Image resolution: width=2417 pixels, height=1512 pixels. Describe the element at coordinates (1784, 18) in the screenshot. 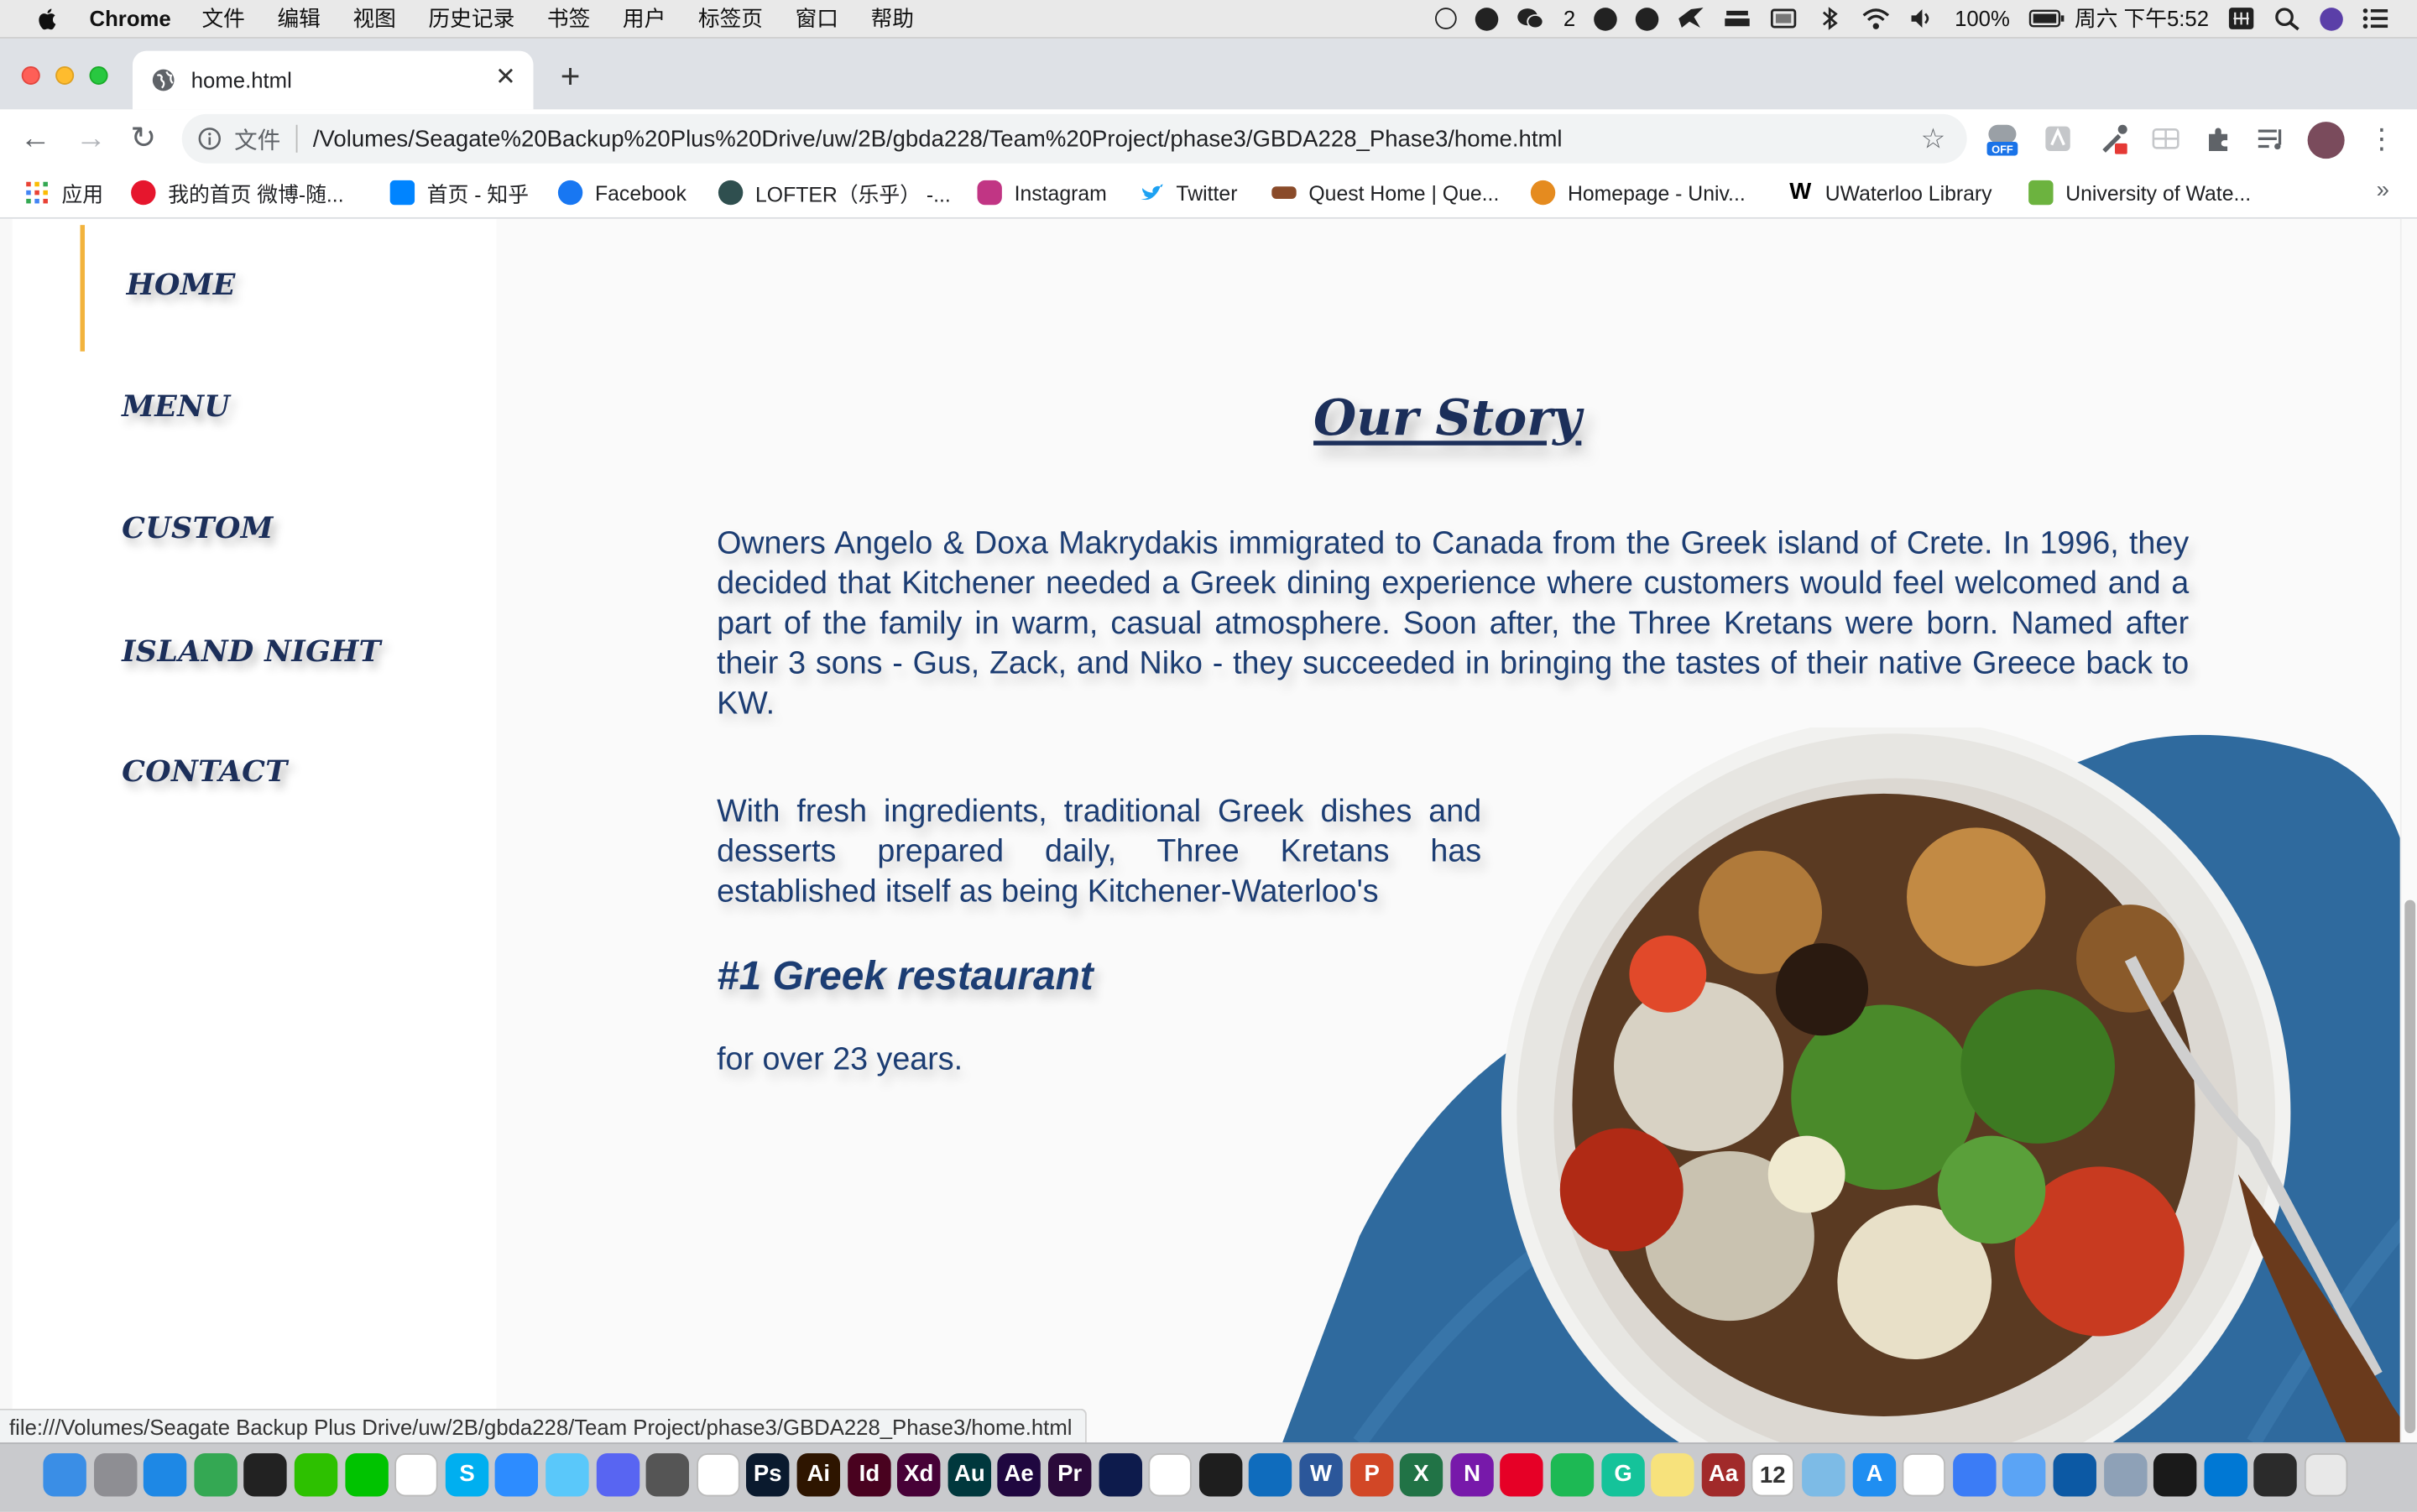

I see `display-tray-icon` at that location.